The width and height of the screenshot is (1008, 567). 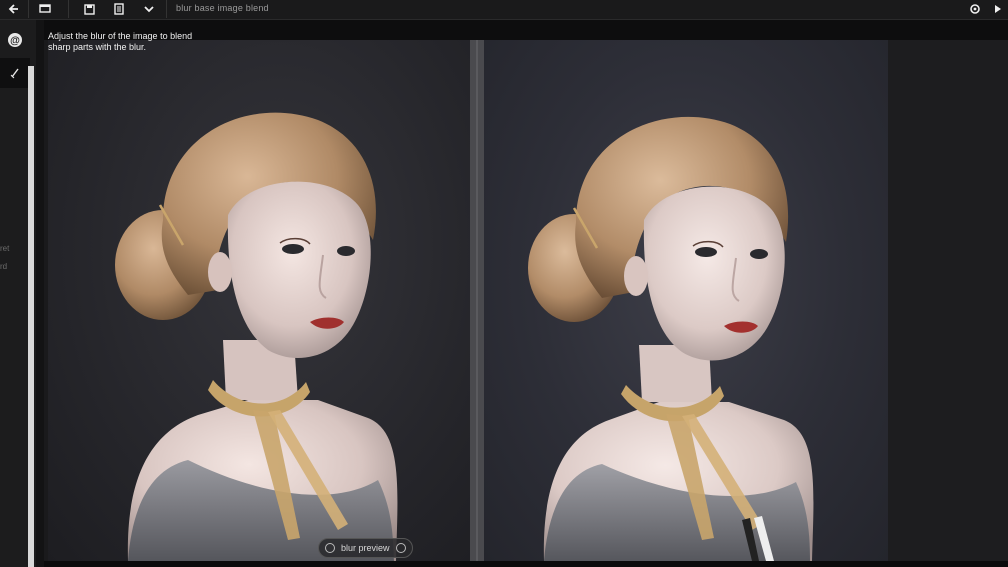 I want to click on split-divider-handle, so click(x=477, y=300).